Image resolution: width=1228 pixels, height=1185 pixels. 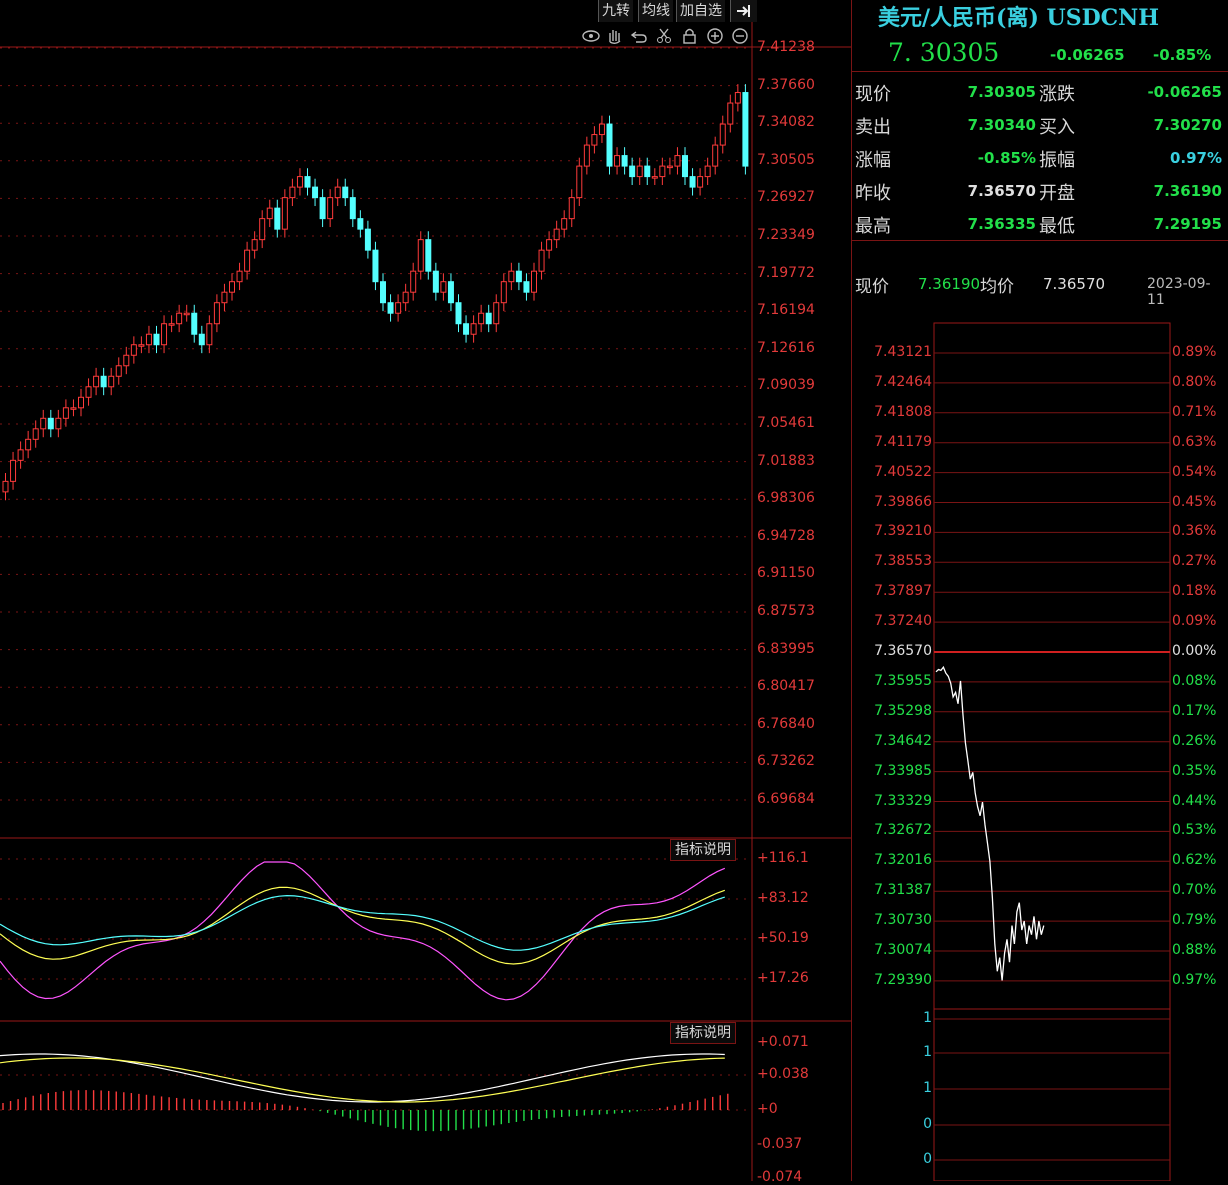 I want to click on collapse-arrow-icon, so click(x=743, y=11).